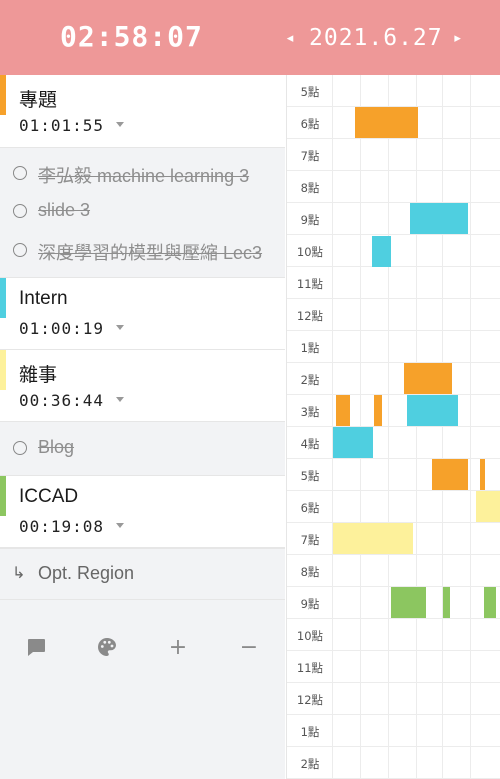  What do you see at coordinates (310, 444) in the screenshot?
I see `hour-label: 4點` at bounding box center [310, 444].